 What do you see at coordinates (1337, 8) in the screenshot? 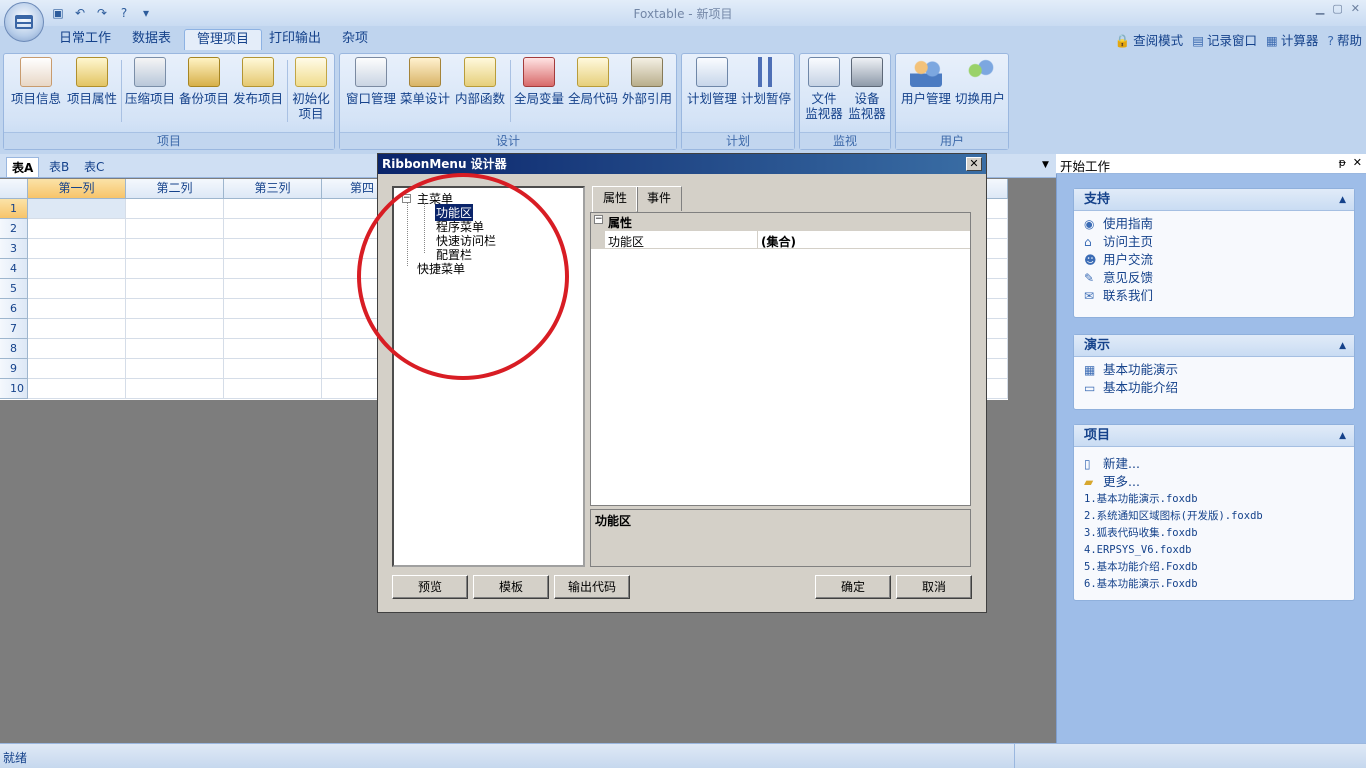
I see `maximize-icon: ▢` at bounding box center [1337, 8].